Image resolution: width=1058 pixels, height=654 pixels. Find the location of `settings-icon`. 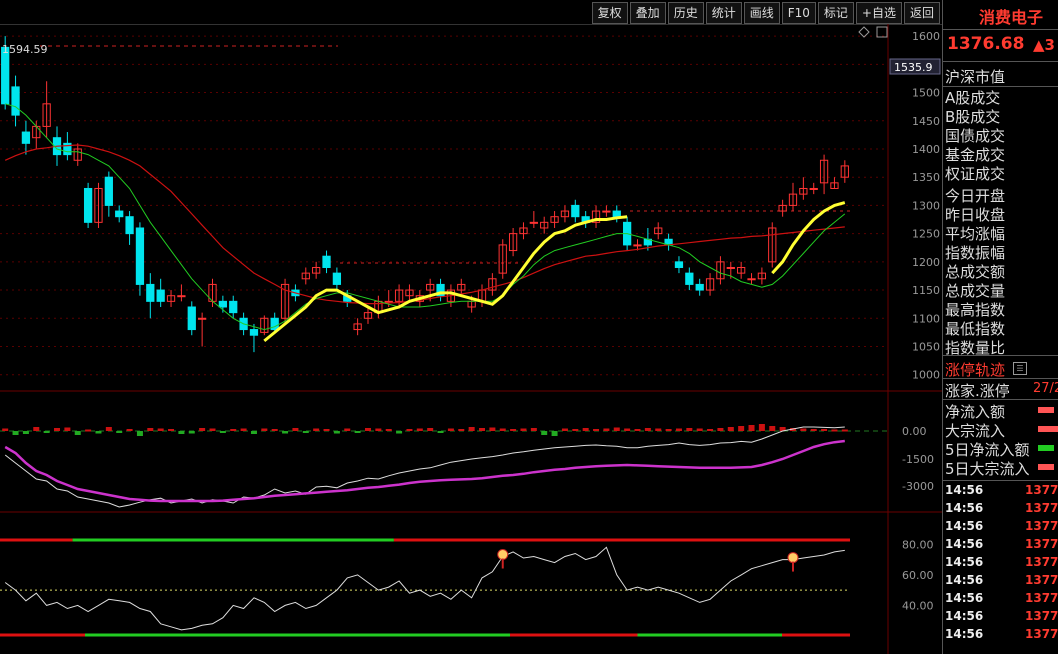

settings-icon is located at coordinates (882, 32).